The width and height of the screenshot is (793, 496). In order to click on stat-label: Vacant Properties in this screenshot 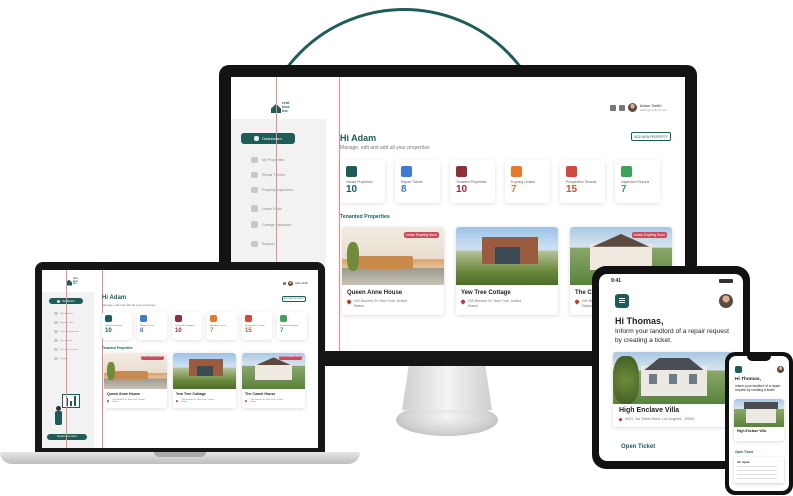, I will do `click(359, 182)`.